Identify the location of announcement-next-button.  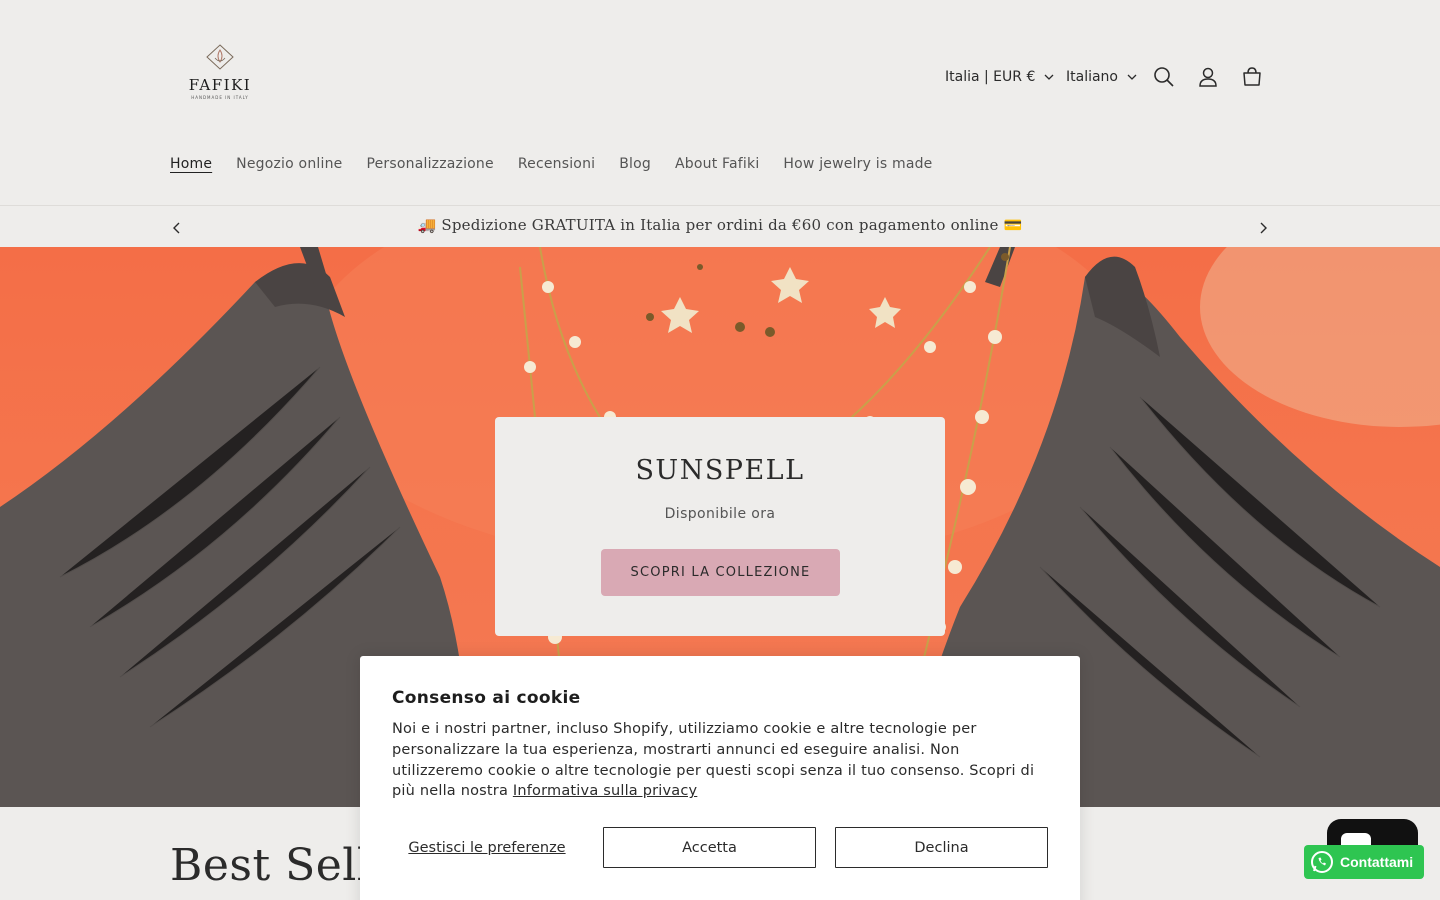
(1263, 228).